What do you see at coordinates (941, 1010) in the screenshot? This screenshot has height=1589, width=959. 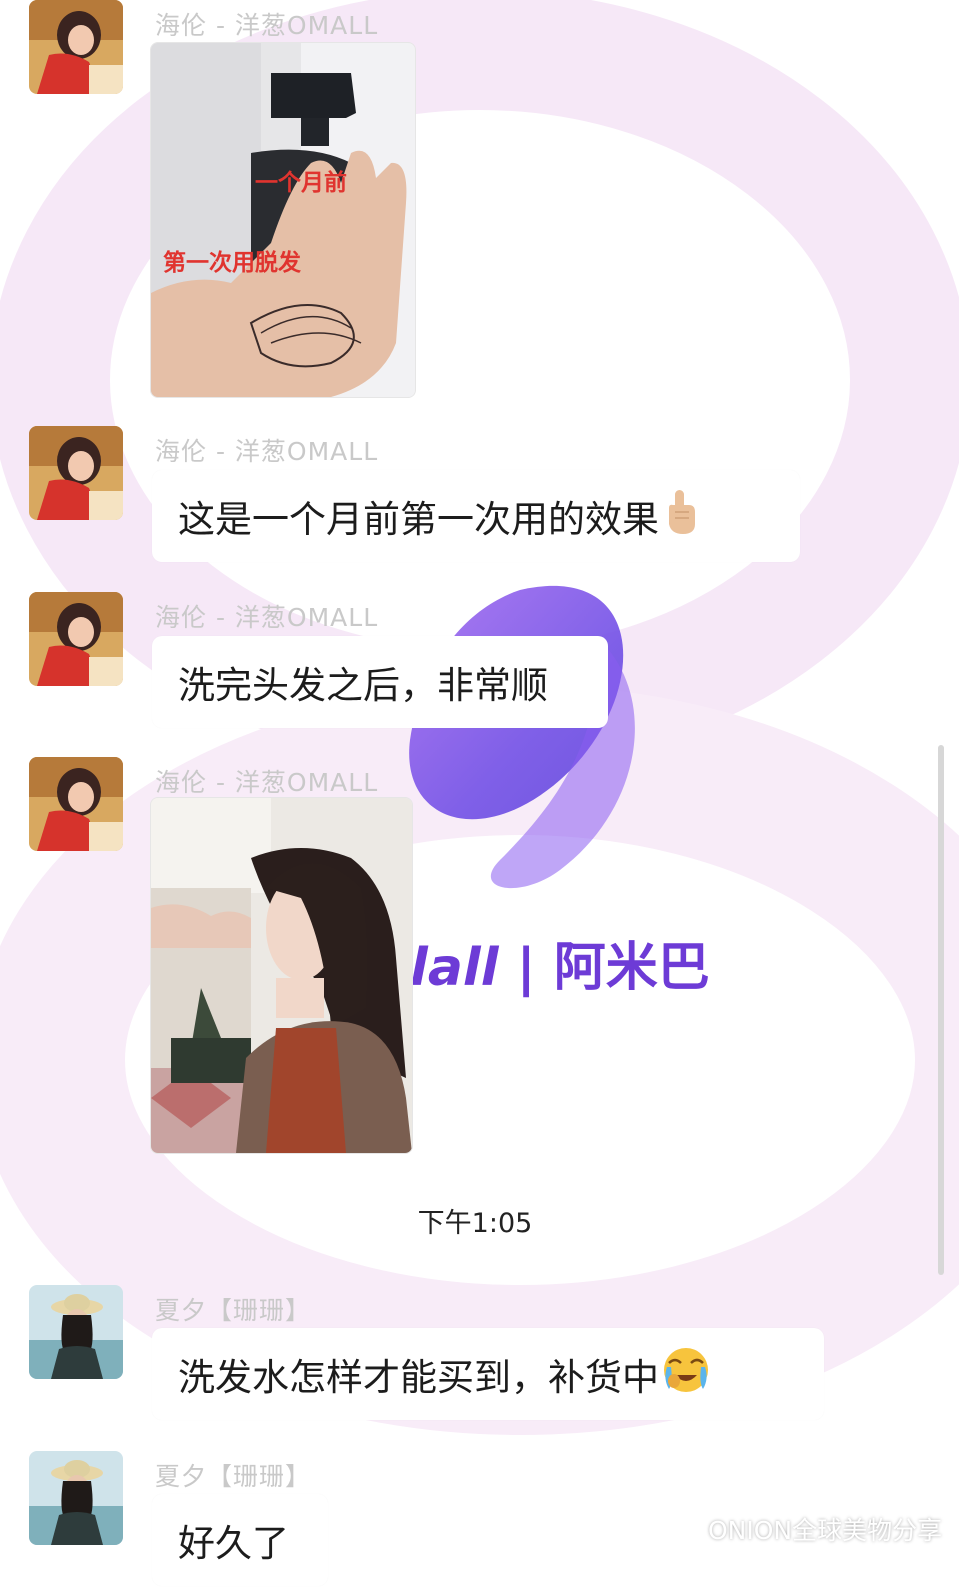 I see `scrollbar` at bounding box center [941, 1010].